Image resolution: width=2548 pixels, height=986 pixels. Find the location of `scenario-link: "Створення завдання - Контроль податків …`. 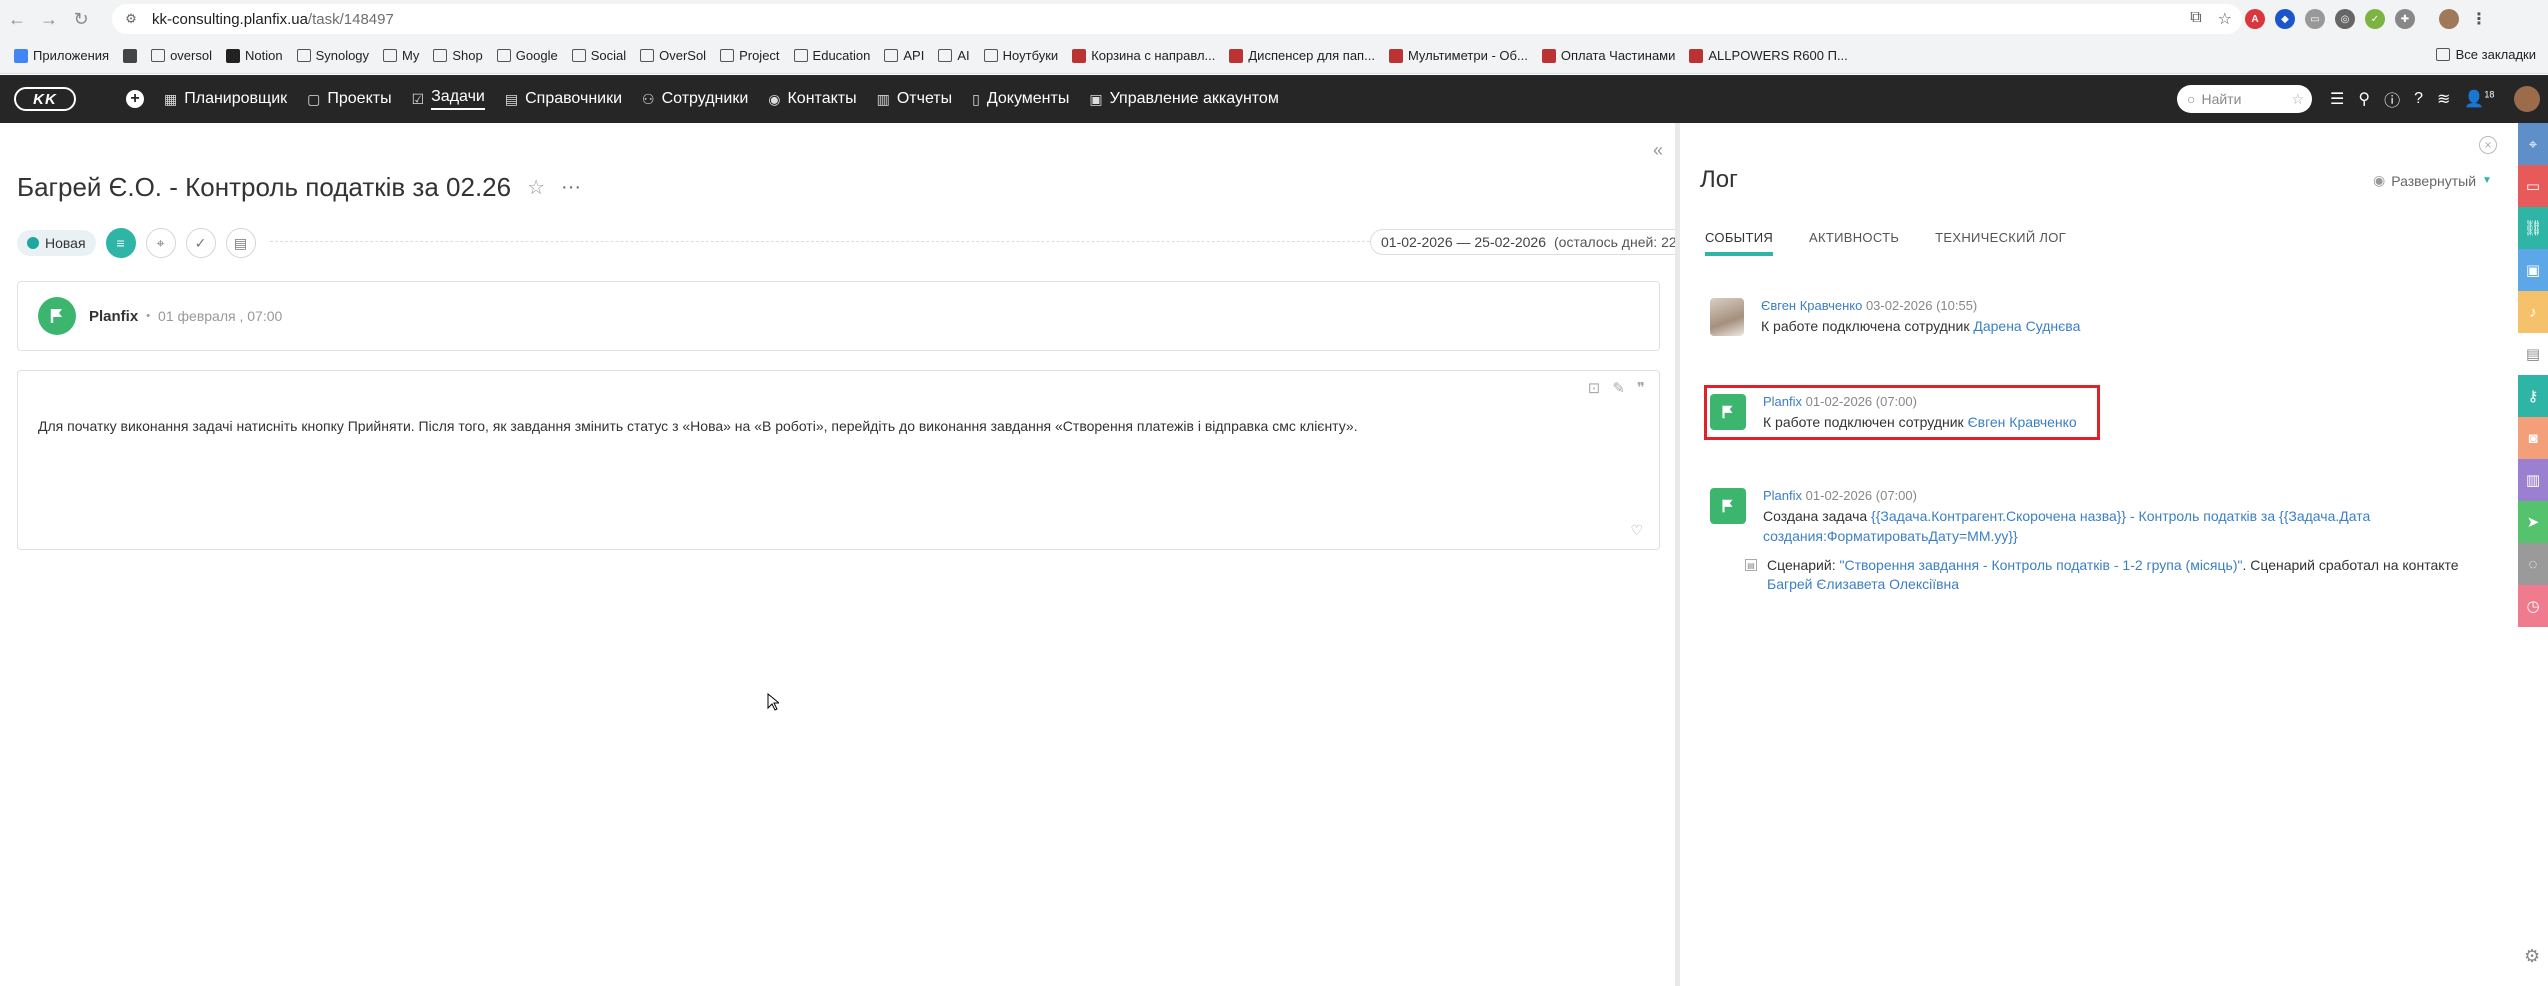

scenario-link: "Створення завдання - Контроль податків … is located at coordinates (2040, 565).